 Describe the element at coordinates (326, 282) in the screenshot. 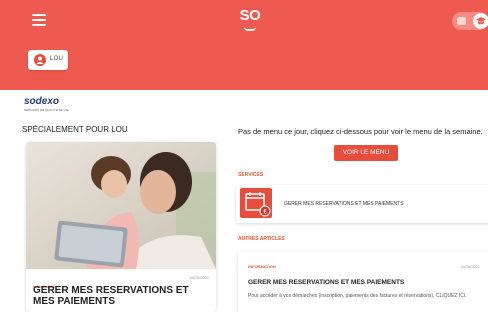

I see `article-title: GERER MES RESERVATIONS ET MES PAIEMENTS` at that location.